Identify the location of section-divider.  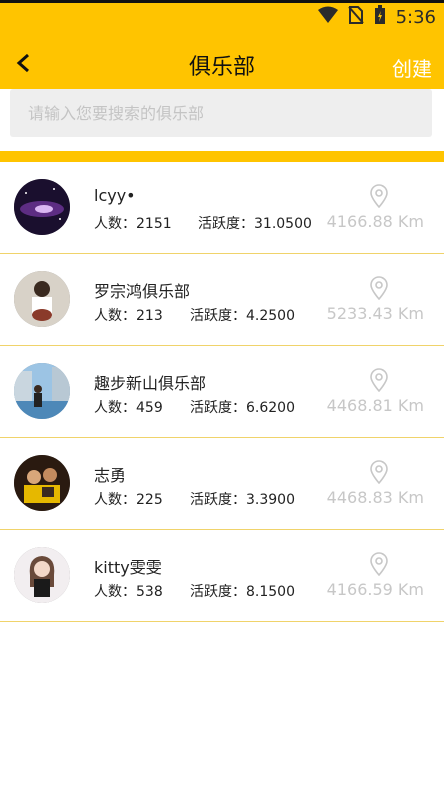
(222, 156).